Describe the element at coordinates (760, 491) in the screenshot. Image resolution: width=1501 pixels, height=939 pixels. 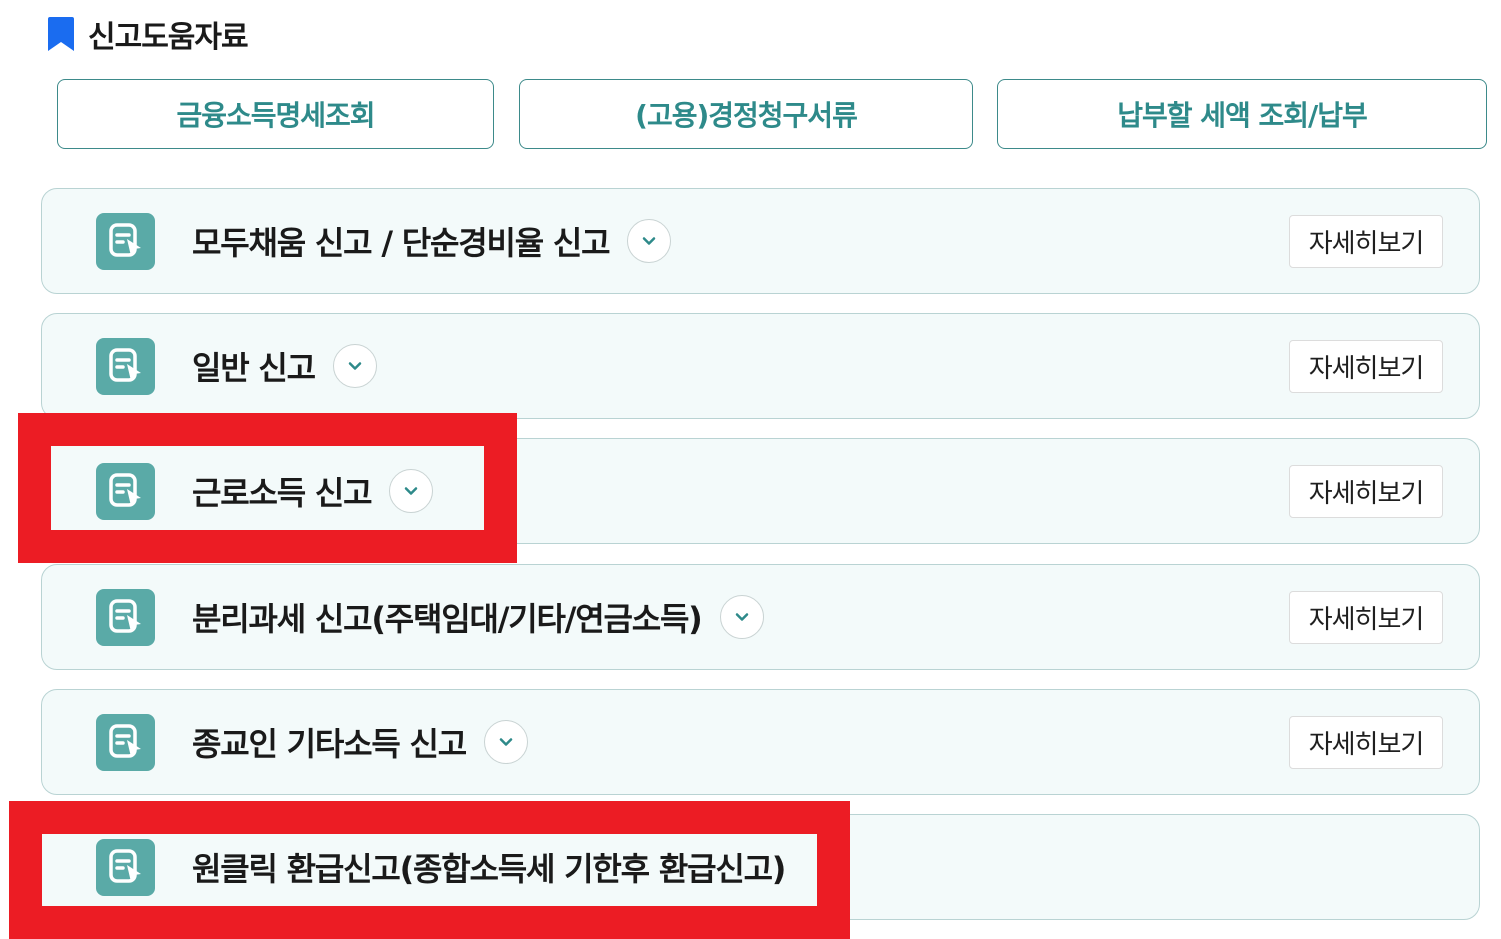
I see `card-earned-income-report: 근로소득 신고 자세히보기` at that location.